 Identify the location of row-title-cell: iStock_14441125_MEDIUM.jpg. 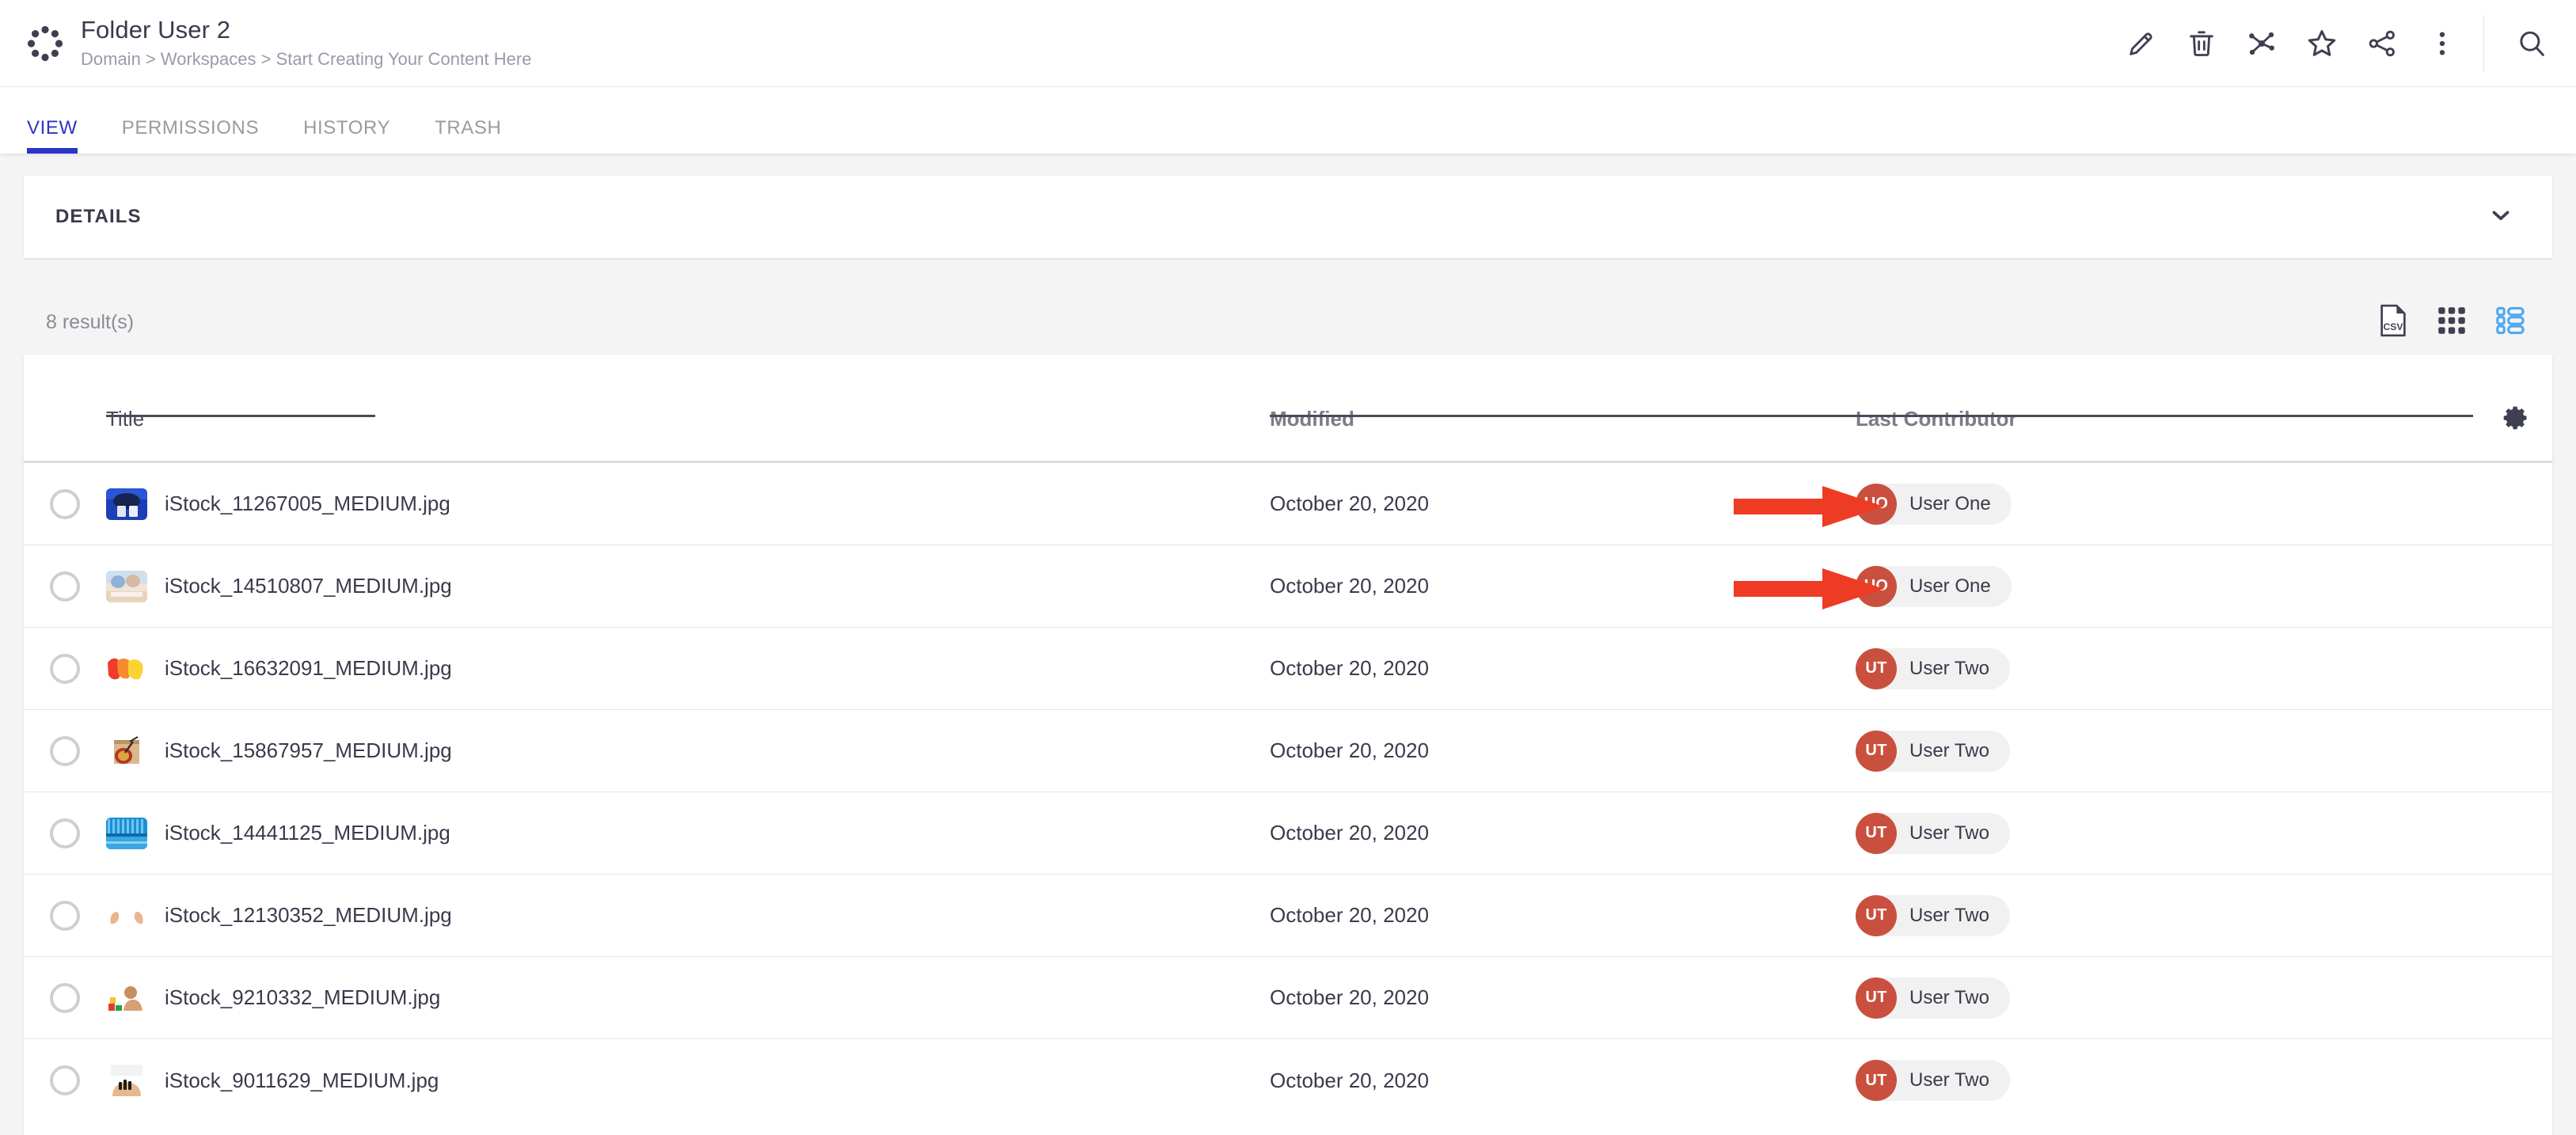
(688, 833).